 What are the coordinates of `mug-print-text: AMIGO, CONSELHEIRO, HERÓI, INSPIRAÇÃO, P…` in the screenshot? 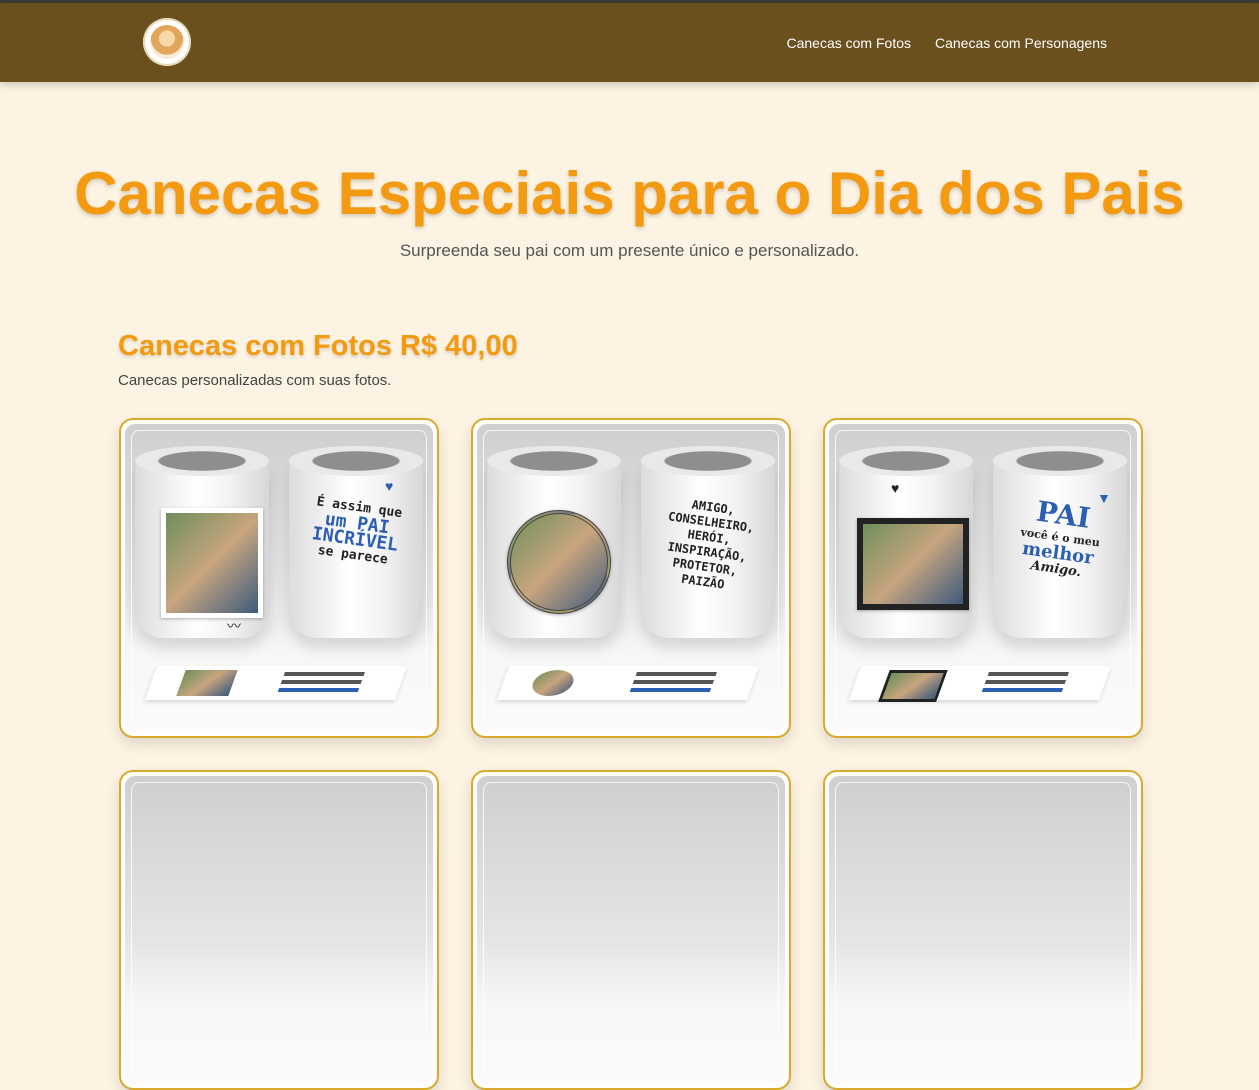 It's located at (711, 544).